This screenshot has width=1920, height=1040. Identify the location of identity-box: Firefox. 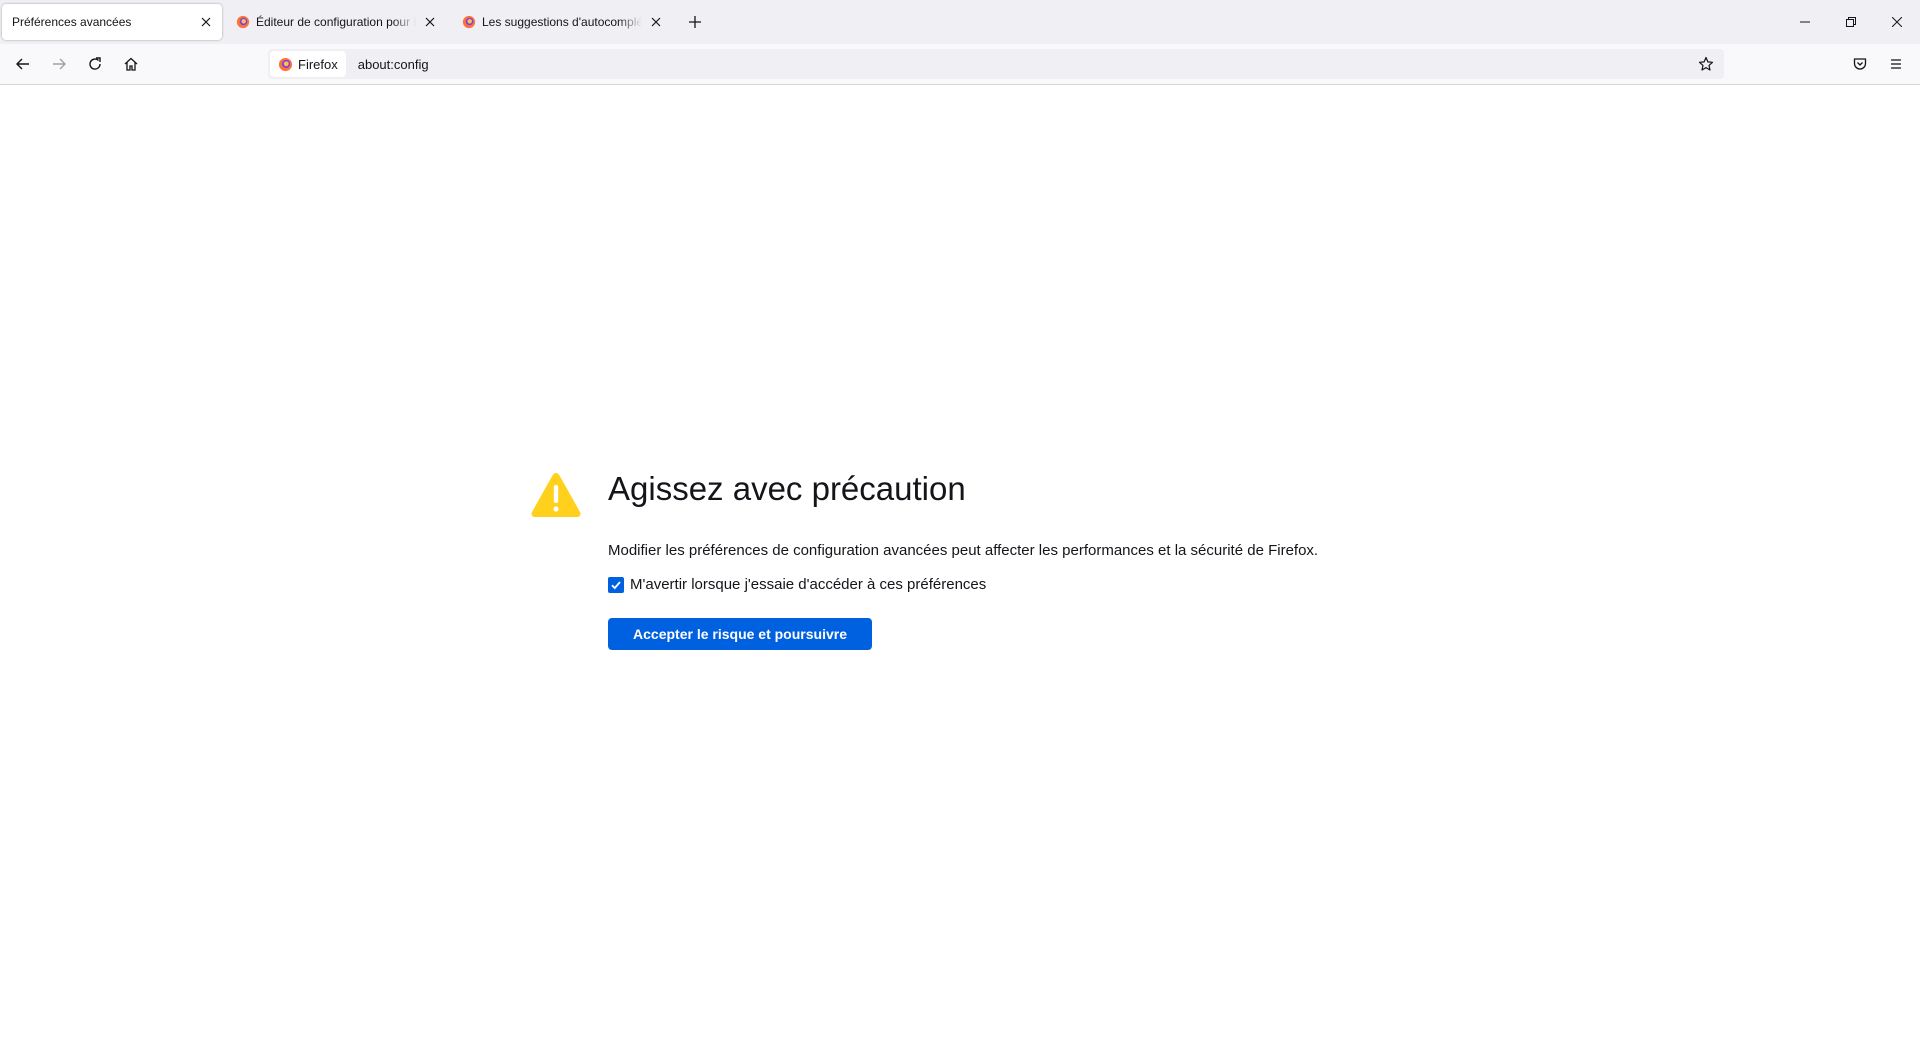
(308, 64).